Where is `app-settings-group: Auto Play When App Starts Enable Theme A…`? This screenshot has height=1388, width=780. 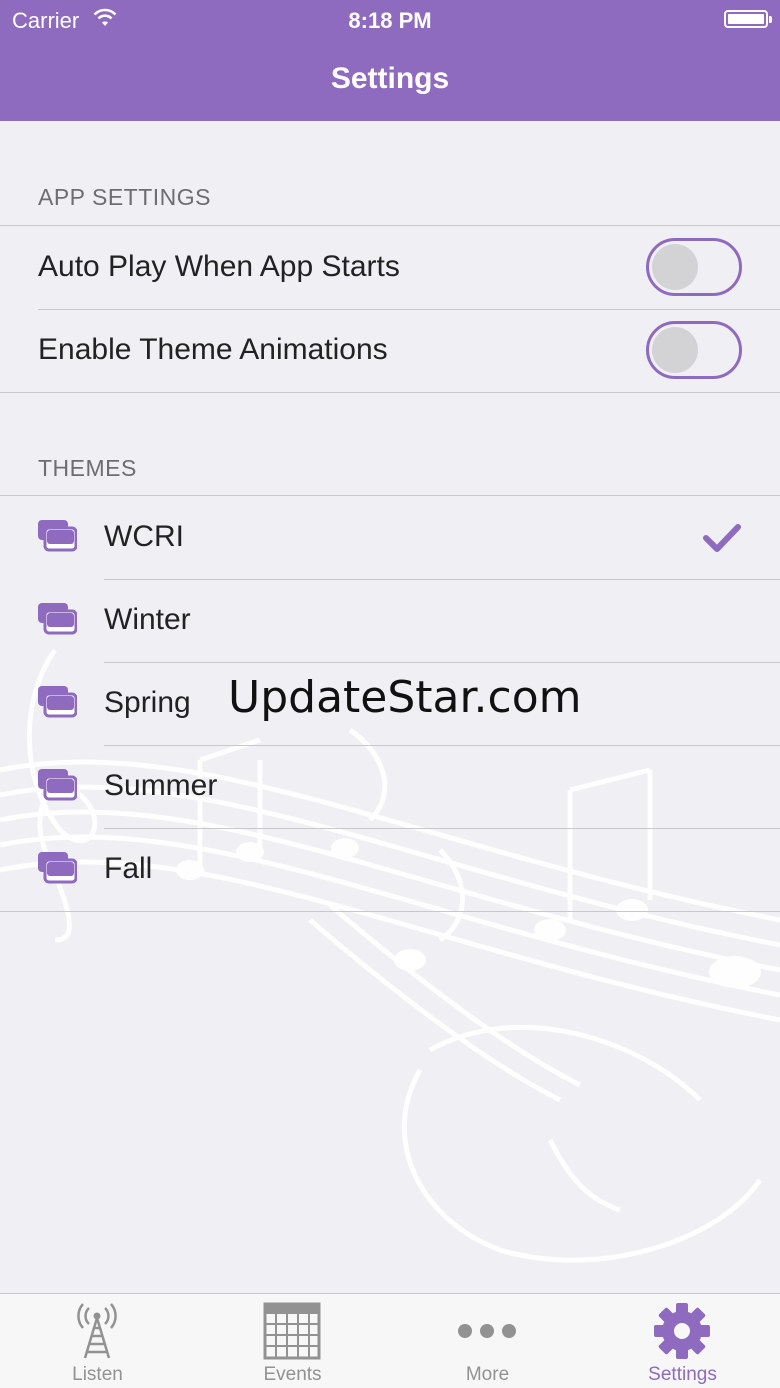
app-settings-group: Auto Play When App Starts Enable Theme A… is located at coordinates (390, 309).